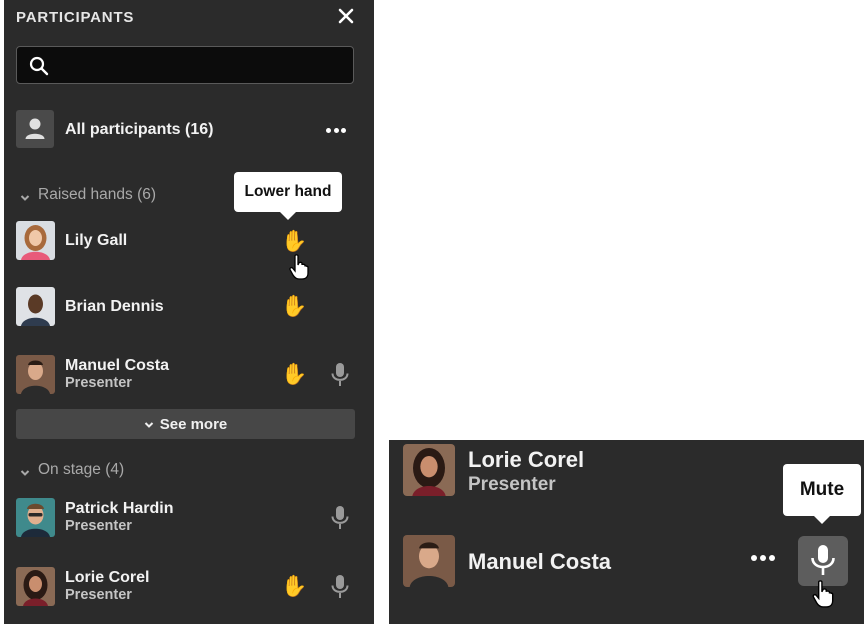 This screenshot has height=624, width=864. What do you see at coordinates (203, 66) in the screenshot?
I see `search-input` at bounding box center [203, 66].